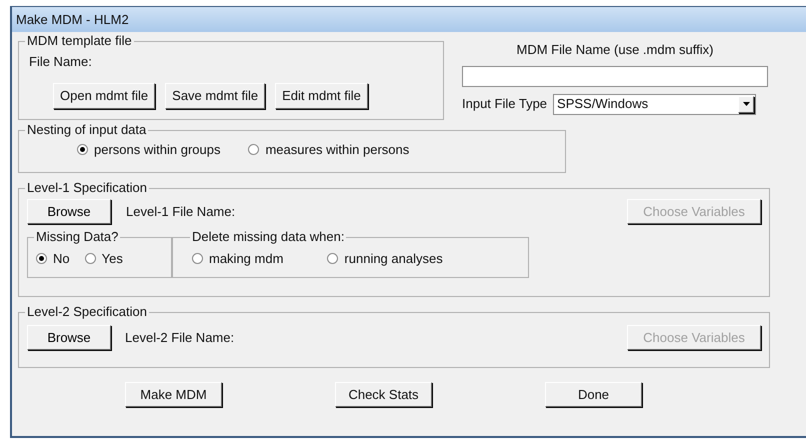 This screenshot has width=806, height=441. Describe the element at coordinates (268, 237) in the screenshot. I see `group-title: Delete missing data when:` at that location.